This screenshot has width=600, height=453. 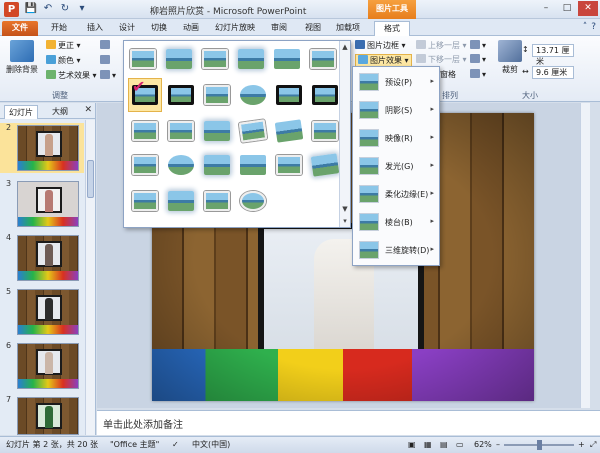 I want to click on slide-thumbnail: 3, so click(x=42, y=204).